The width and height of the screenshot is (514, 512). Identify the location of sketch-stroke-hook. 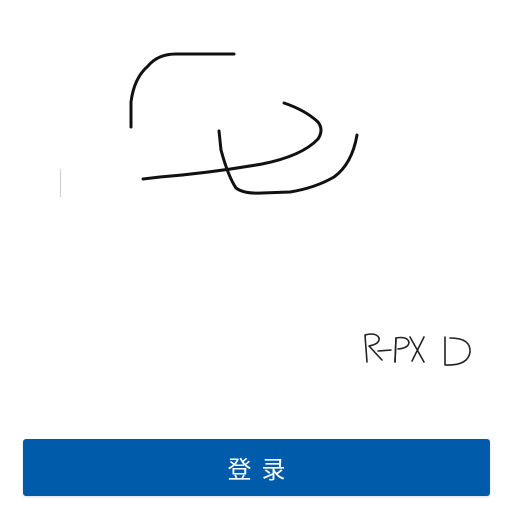
(288, 162).